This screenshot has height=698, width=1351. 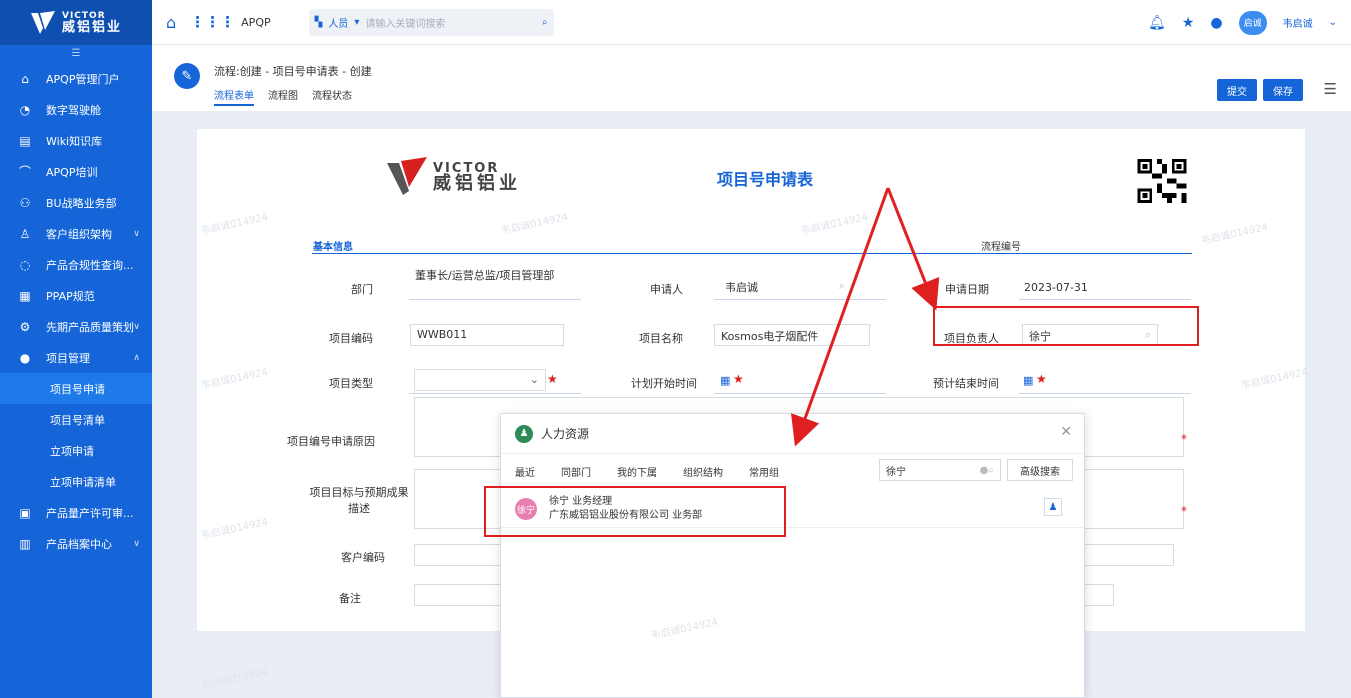 What do you see at coordinates (1066, 432) in the screenshot?
I see `close-icon: ✕` at bounding box center [1066, 432].